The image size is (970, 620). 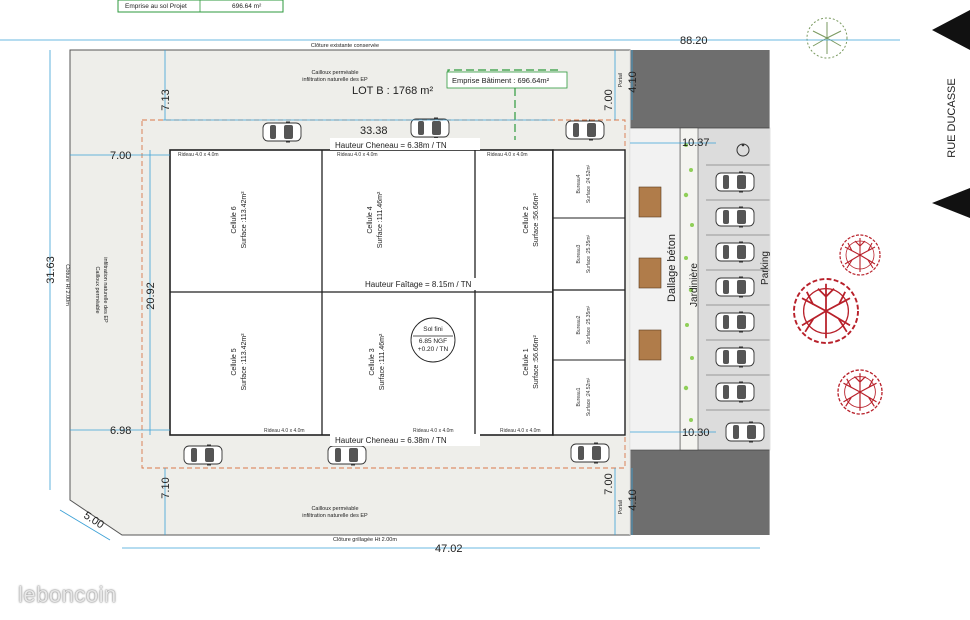 I want to click on cloture-left: Clôture Ht 2.00m, so click(x=67, y=285).